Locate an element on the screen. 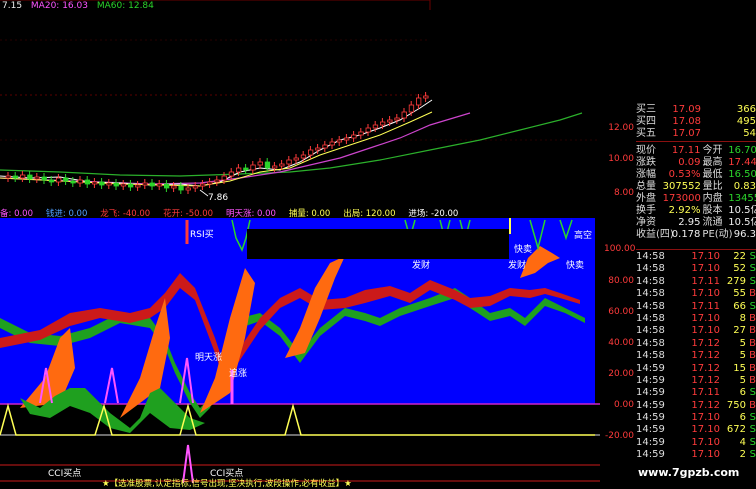 This screenshot has height=489, width=756. price-fragment: 7.15 is located at coordinates (12, 6).